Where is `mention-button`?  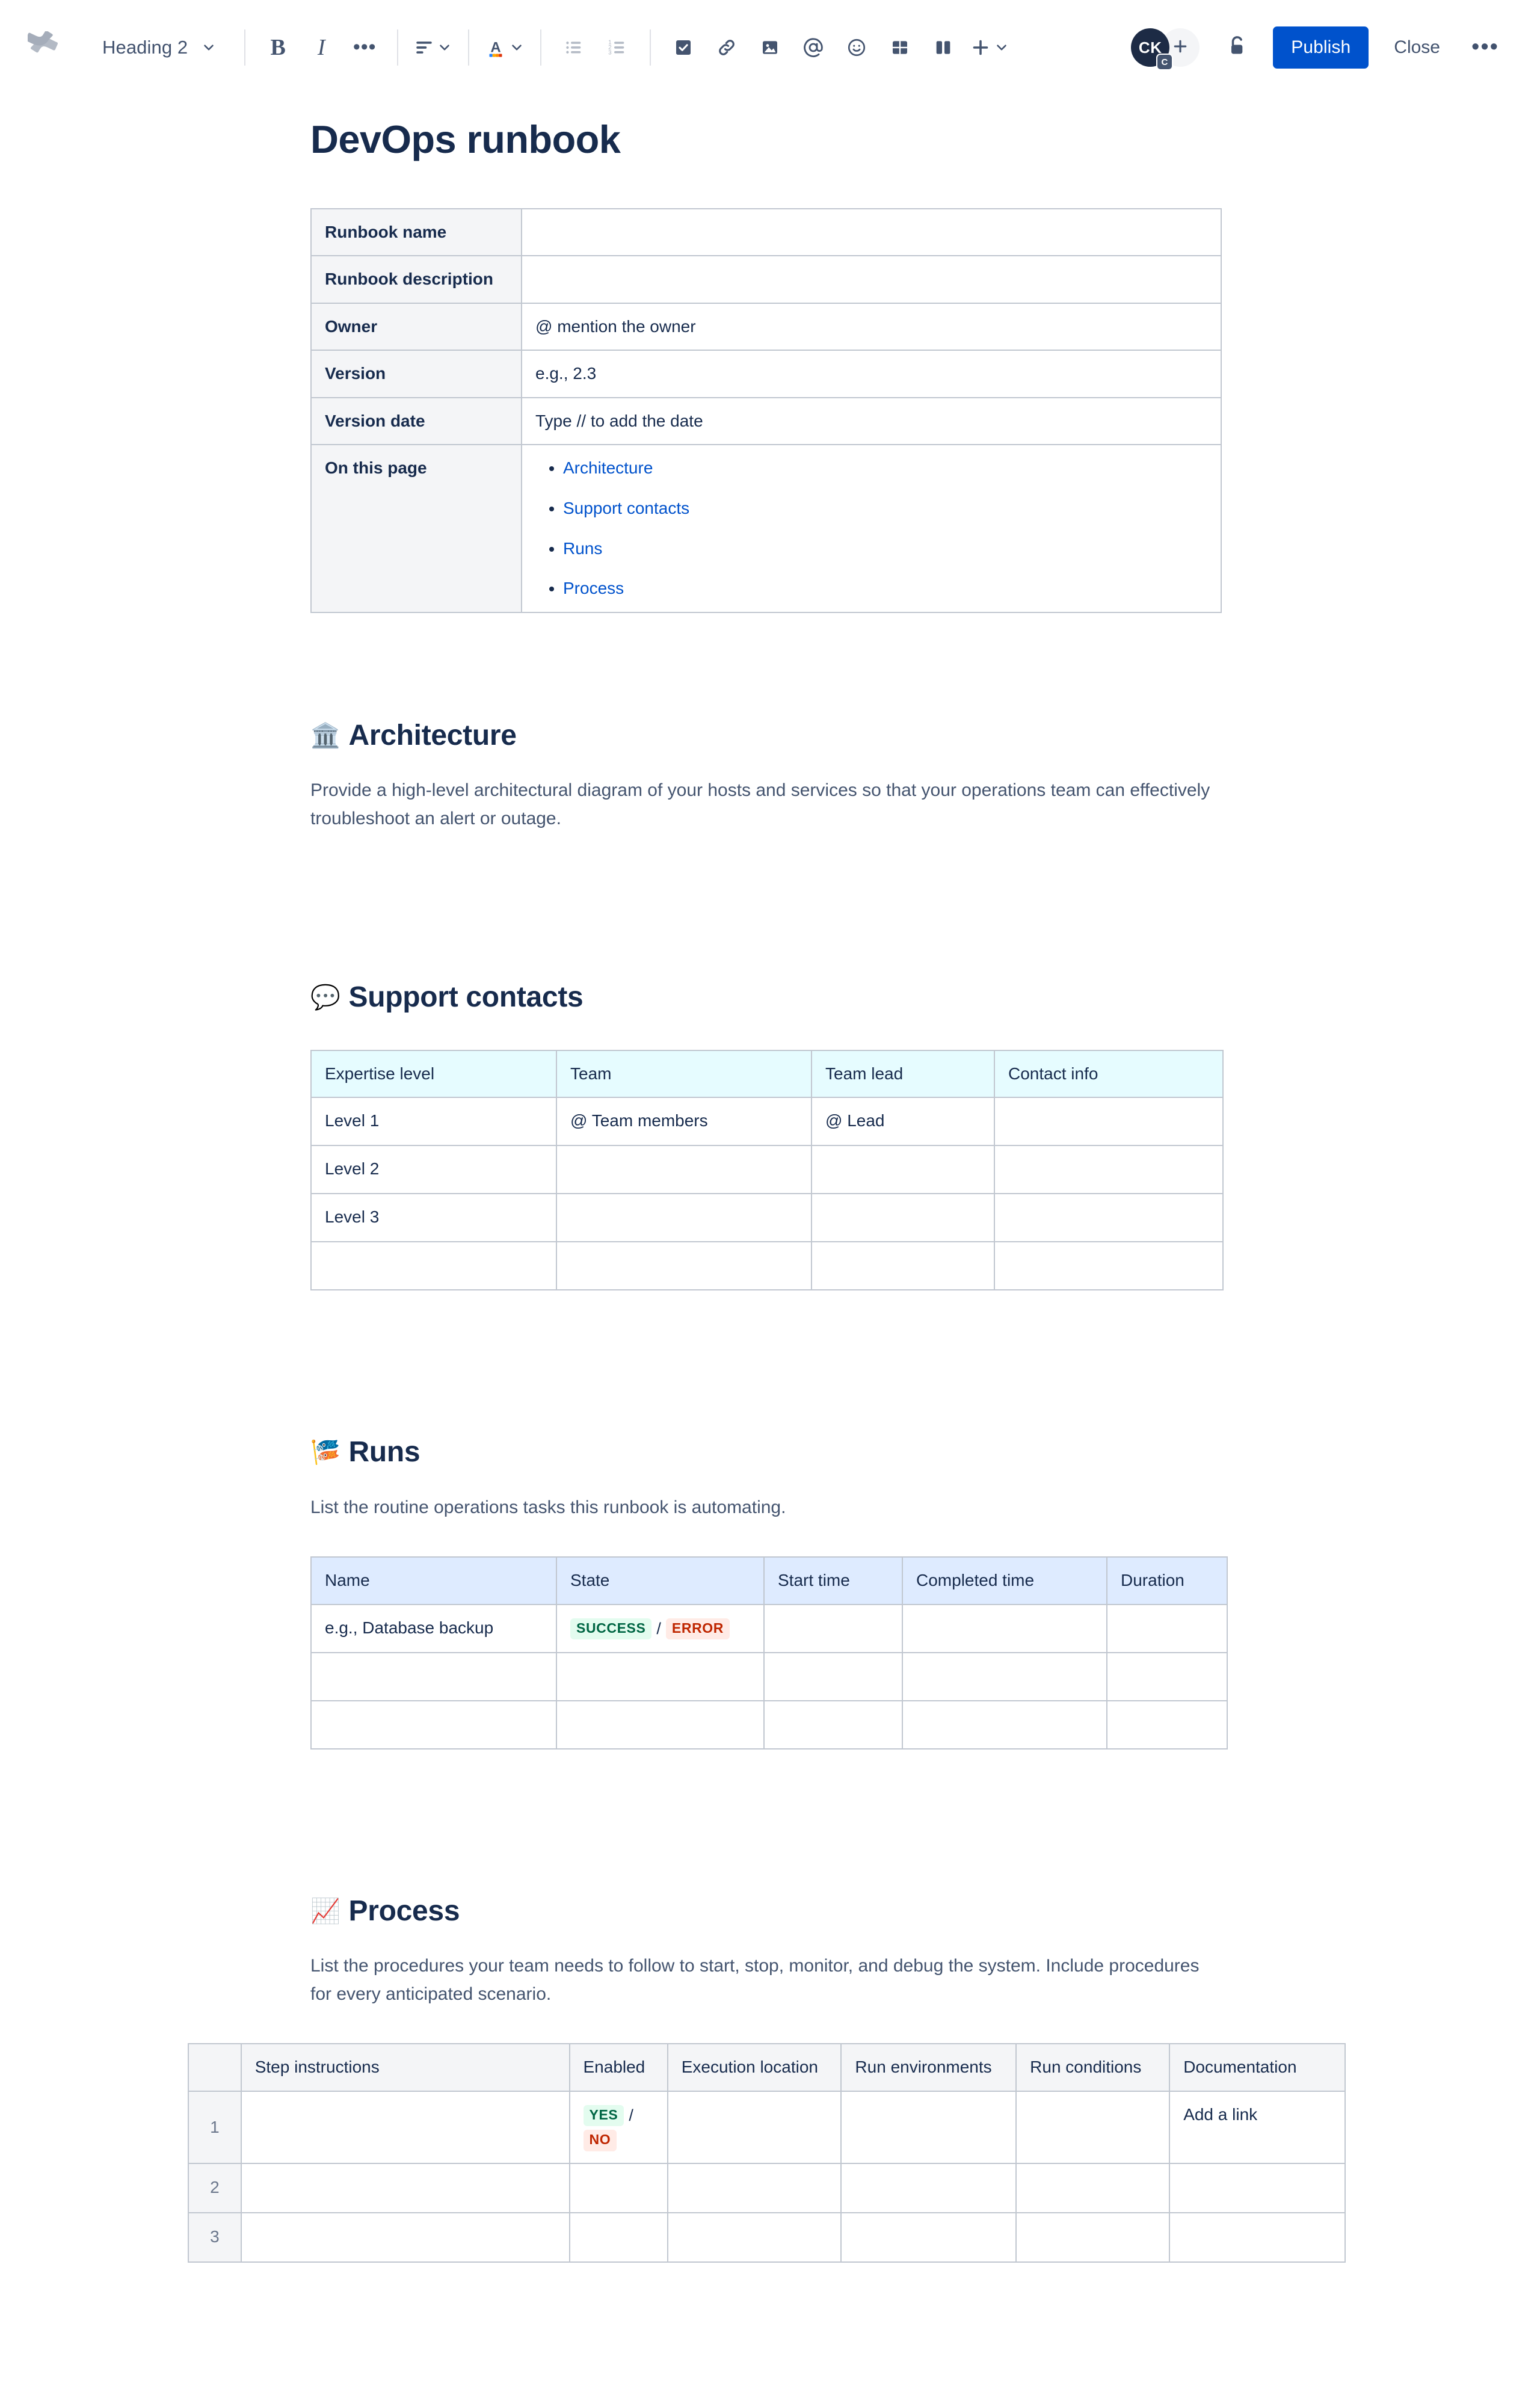 mention-button is located at coordinates (813, 47).